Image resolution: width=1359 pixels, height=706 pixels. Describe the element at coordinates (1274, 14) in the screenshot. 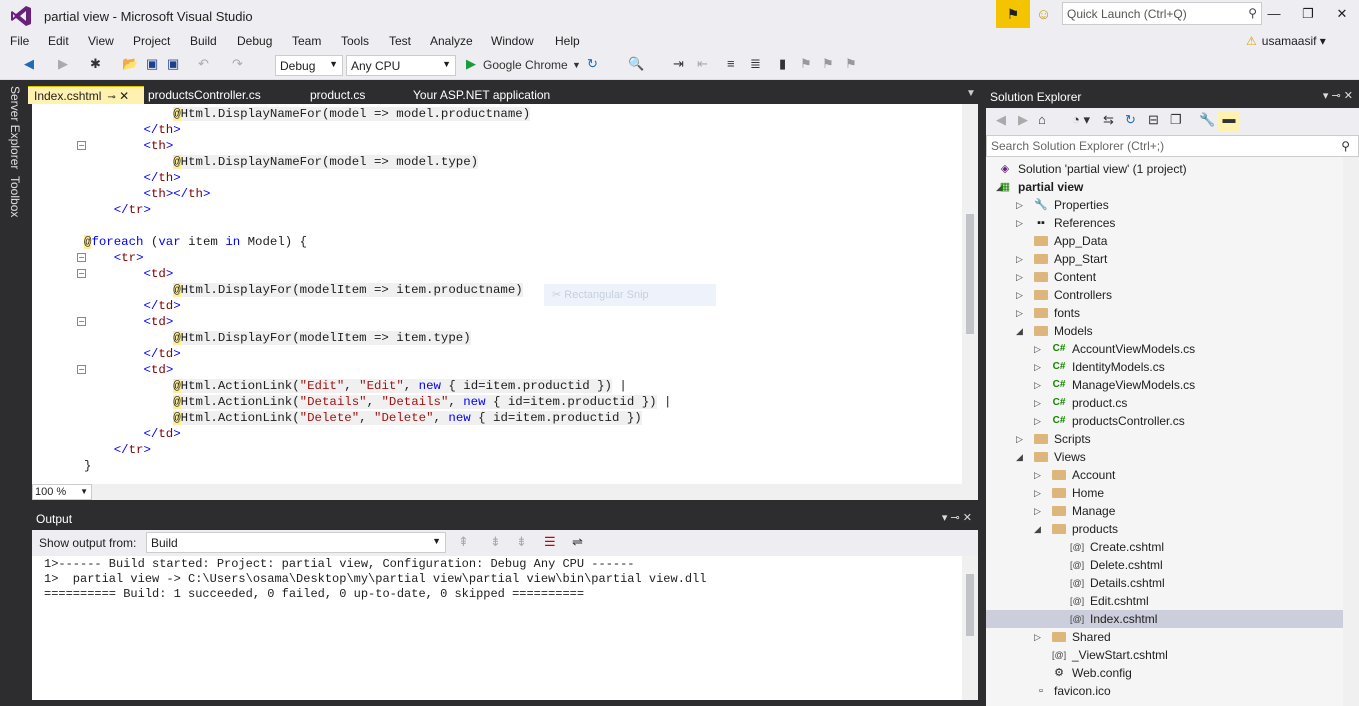

I see `minimize-button: —` at that location.